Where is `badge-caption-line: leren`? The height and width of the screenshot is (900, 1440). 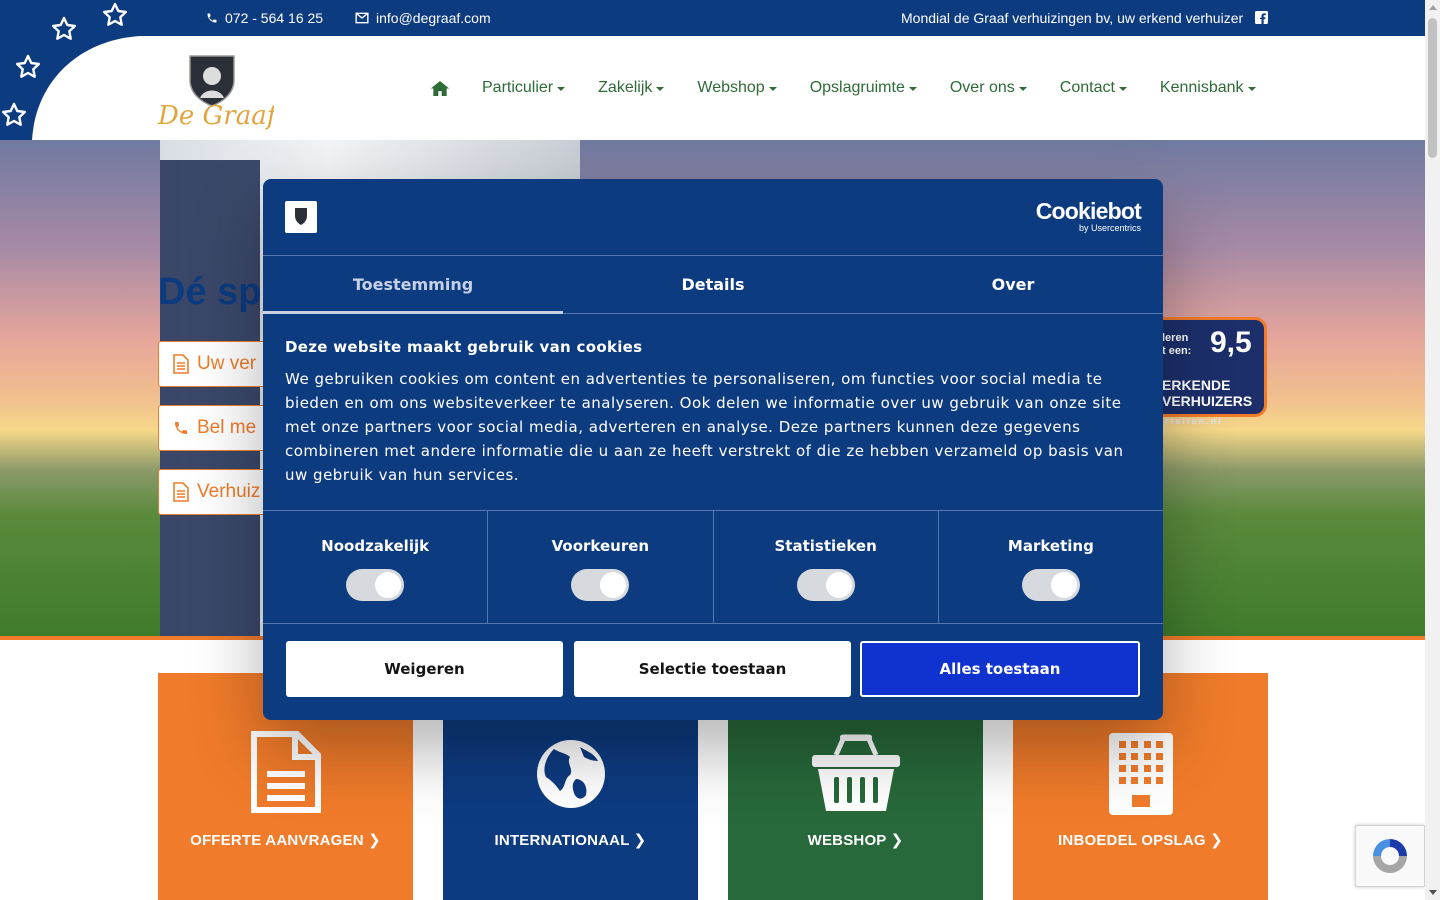
badge-caption-line: leren is located at coordinates (1175, 338).